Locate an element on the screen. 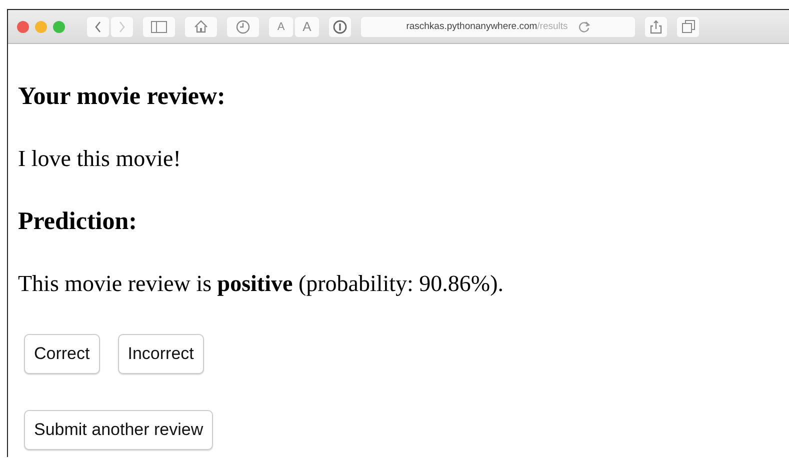 This screenshot has height=458, width=789. page-heading: Your movie review: is located at coordinates (122, 97).